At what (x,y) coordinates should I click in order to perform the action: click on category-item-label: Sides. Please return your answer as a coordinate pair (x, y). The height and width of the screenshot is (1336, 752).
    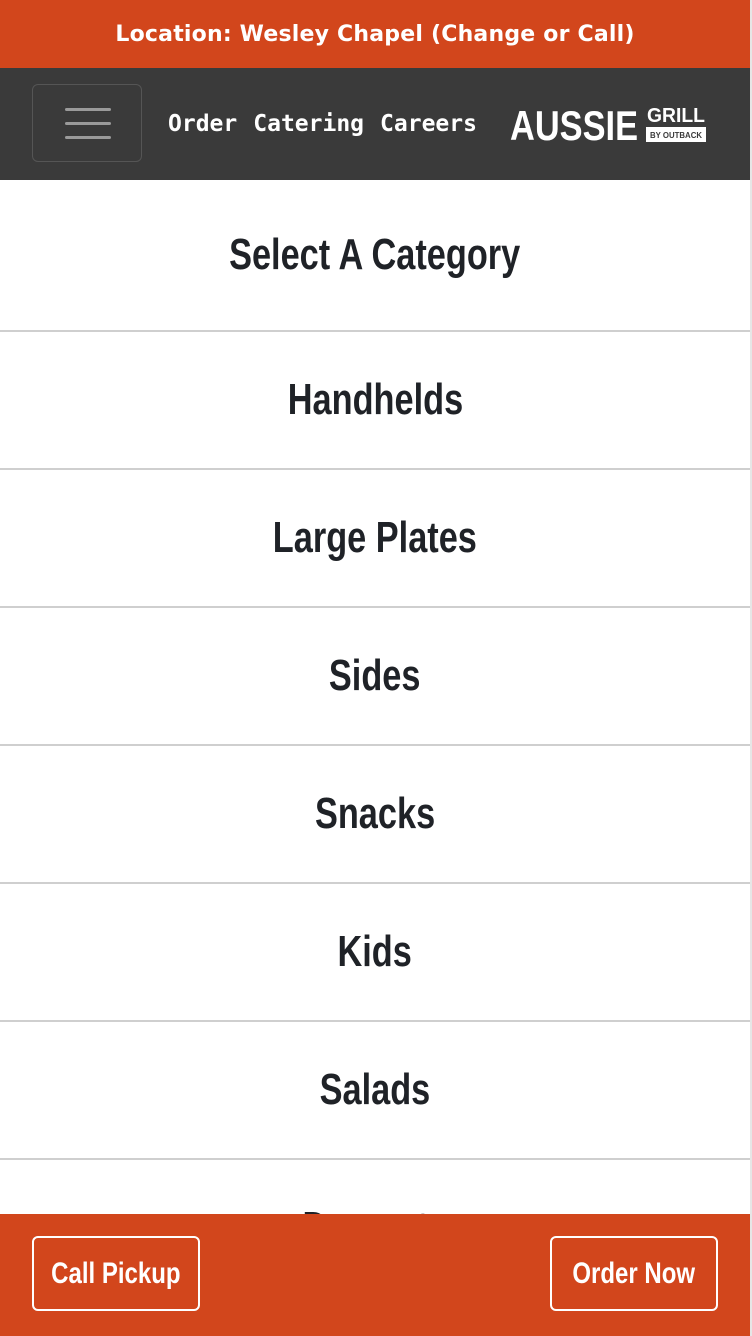
    Looking at the image, I should click on (375, 675).